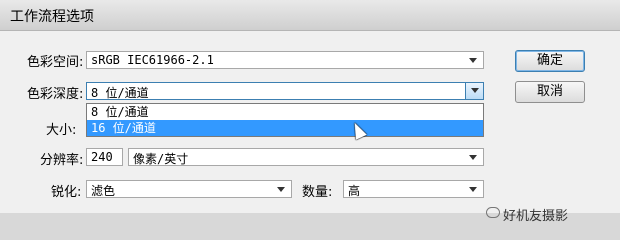 Image resolution: width=620 pixels, height=240 pixels. Describe the element at coordinates (413, 189) in the screenshot. I see `amount-select: 高` at that location.